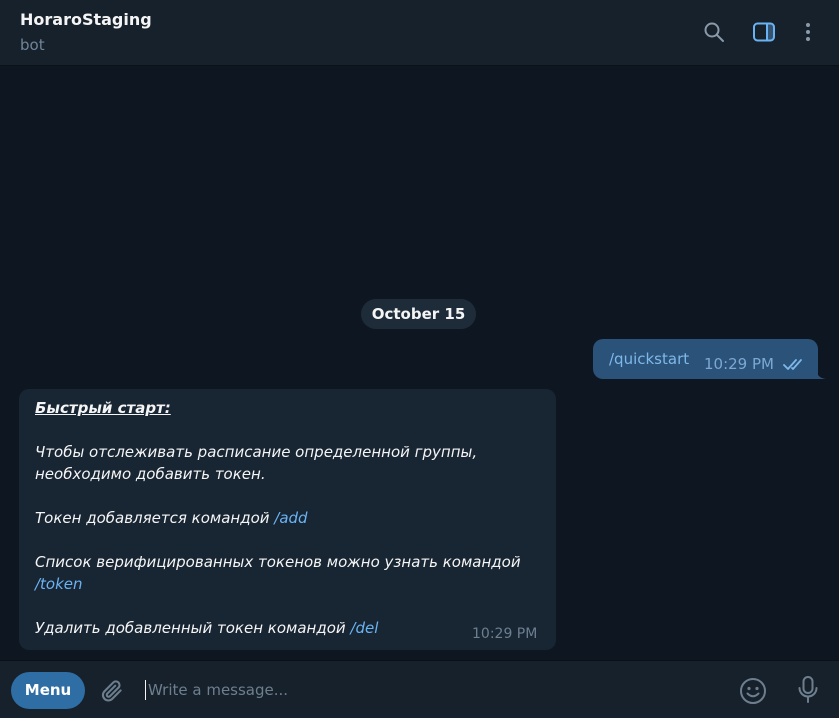 The width and height of the screenshot is (839, 718). I want to click on message-heading: Быстрый старт:, so click(103, 408).